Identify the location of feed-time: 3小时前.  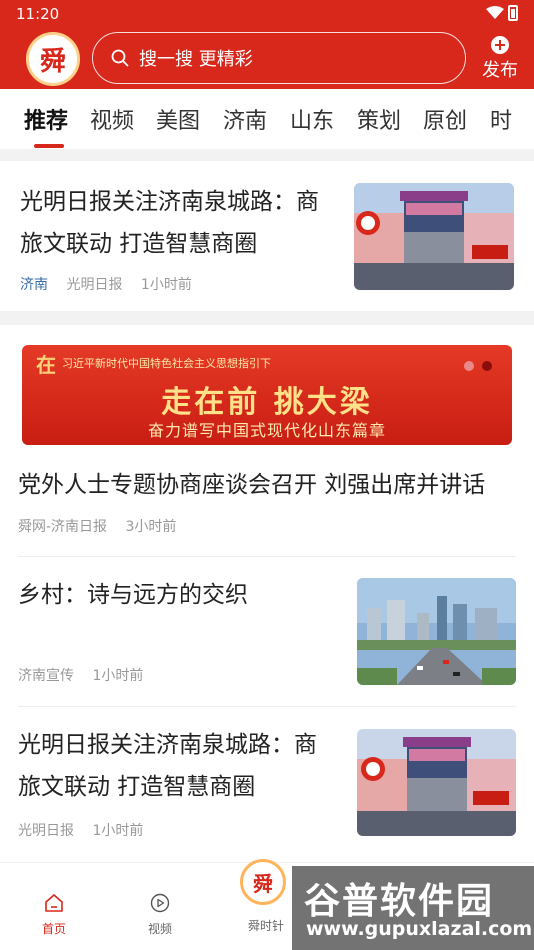
(151, 527).